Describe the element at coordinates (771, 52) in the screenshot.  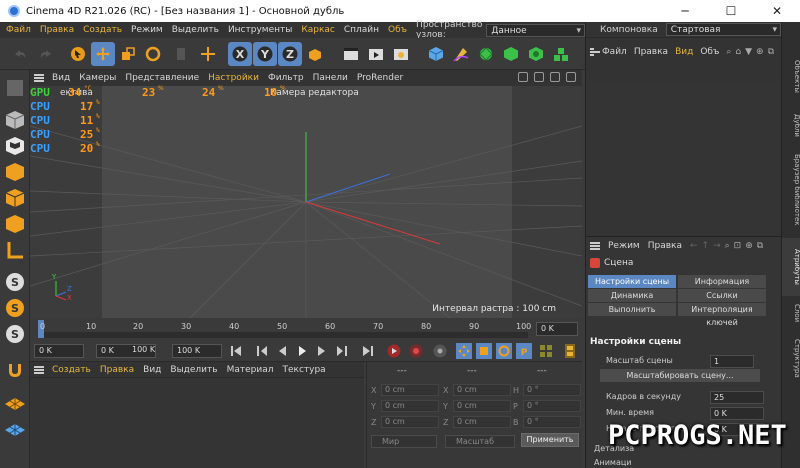
I see `obj-expand-icon: ⧉` at that location.